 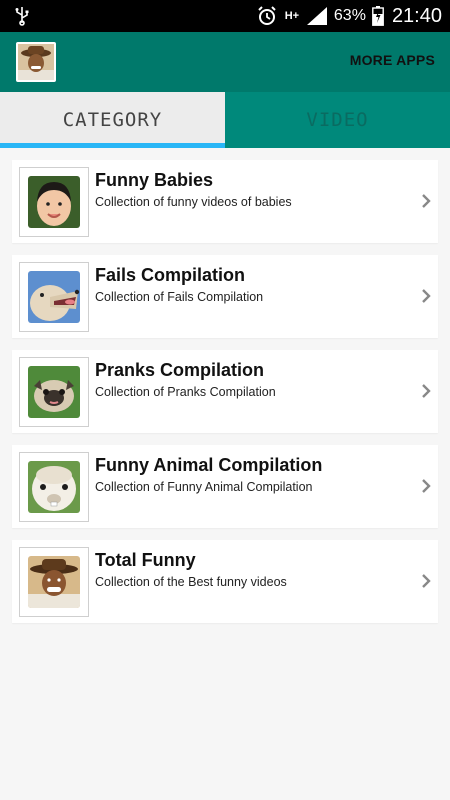 I want to click on status-bar: H+ 63% 21:40, so click(x=225, y=16).